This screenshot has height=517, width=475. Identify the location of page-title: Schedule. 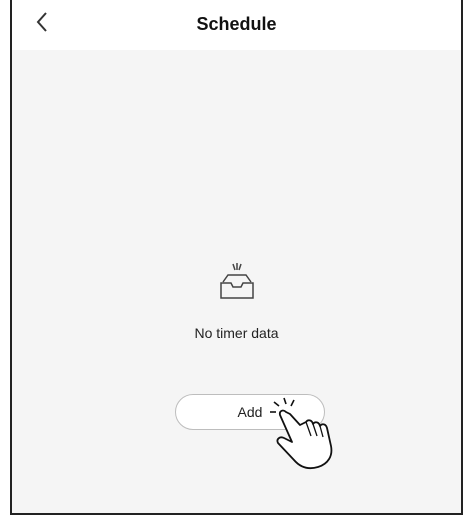
(236, 24).